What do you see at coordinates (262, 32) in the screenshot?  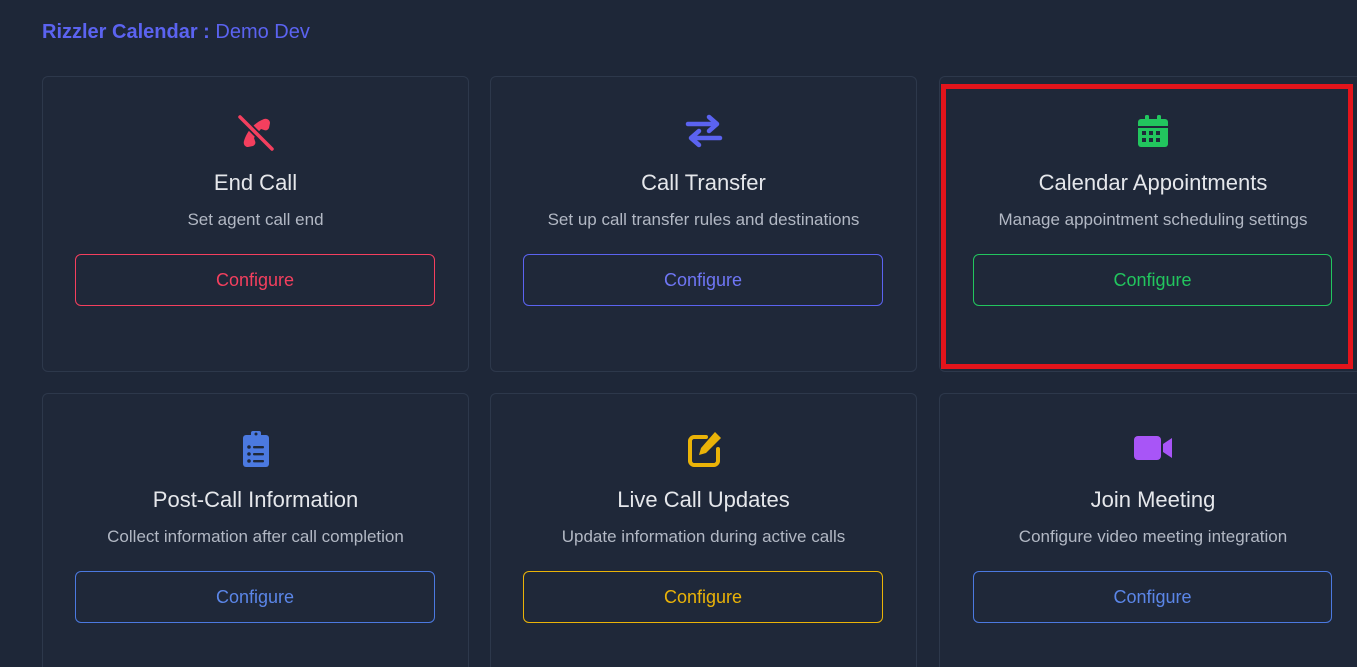 I see `workspace-name: Demo Dev` at bounding box center [262, 32].